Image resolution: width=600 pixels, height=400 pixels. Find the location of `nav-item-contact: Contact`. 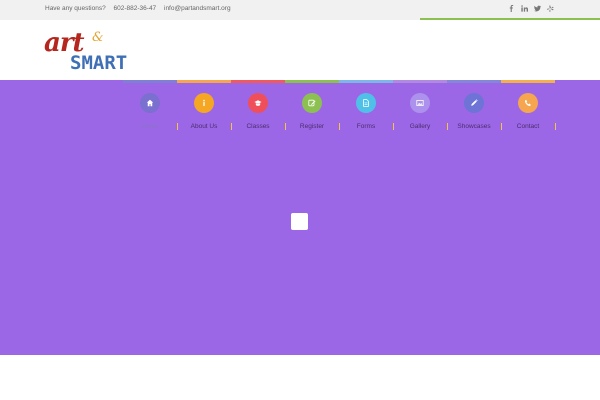

nav-item-contact: Contact is located at coordinates (528, 108).